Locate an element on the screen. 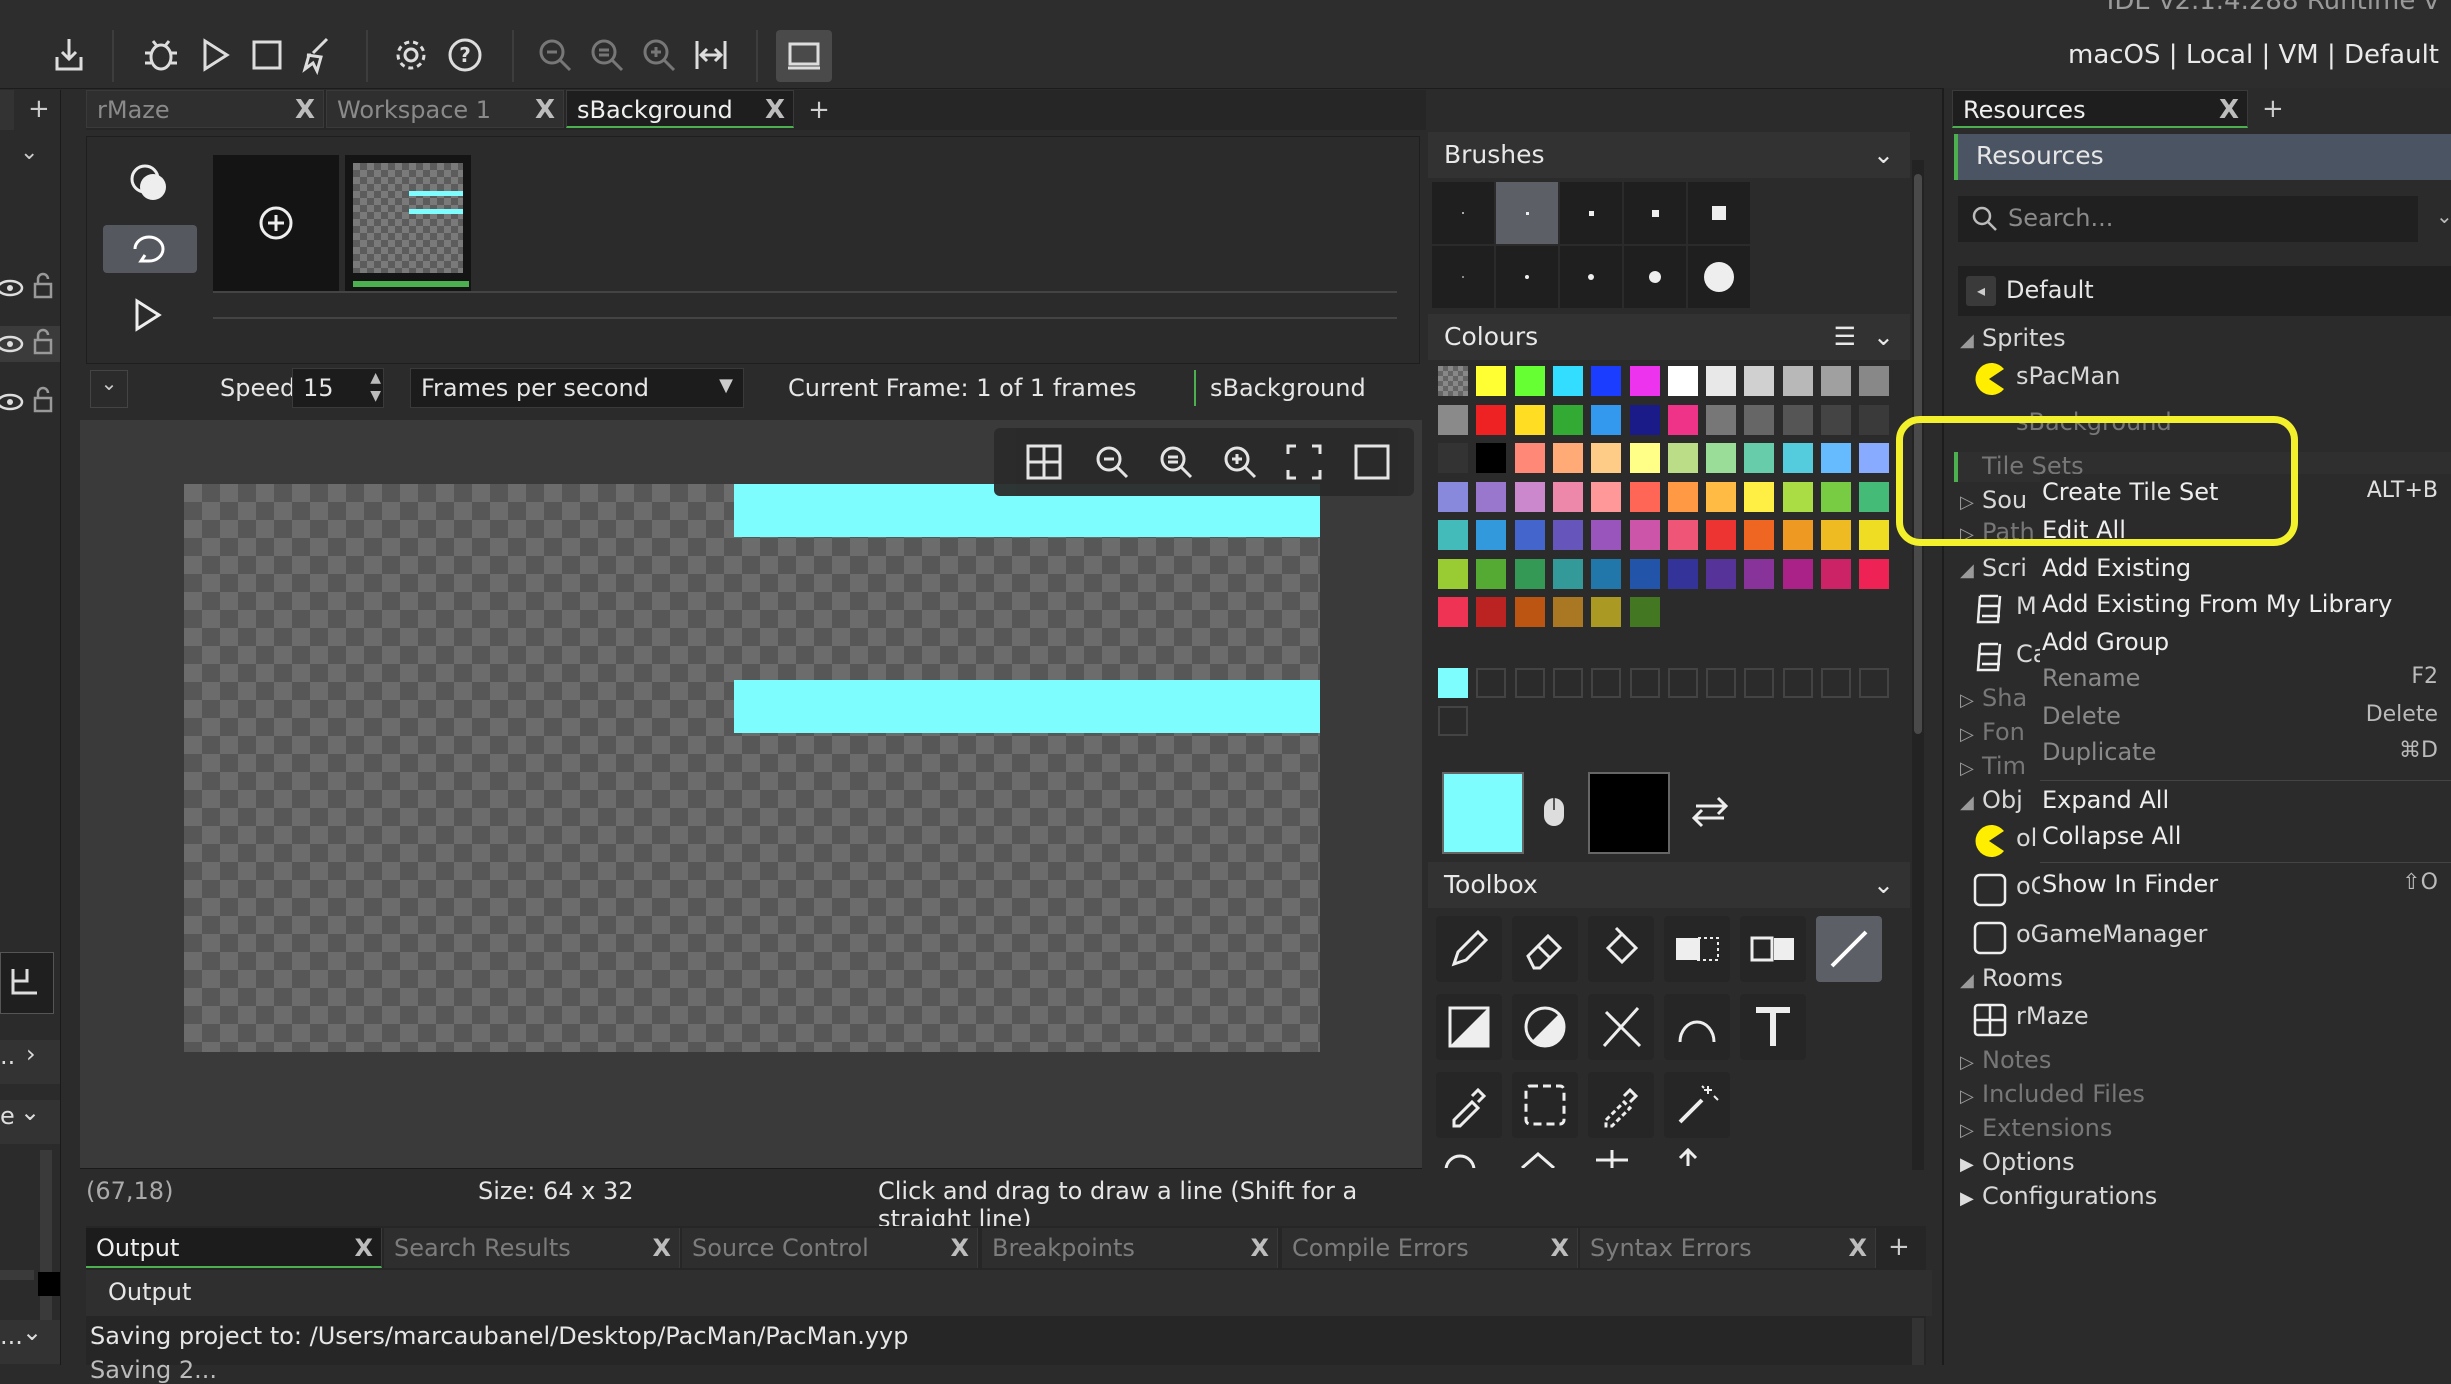 The height and width of the screenshot is (1384, 2451). frame-thumbnail is located at coordinates (408, 223).